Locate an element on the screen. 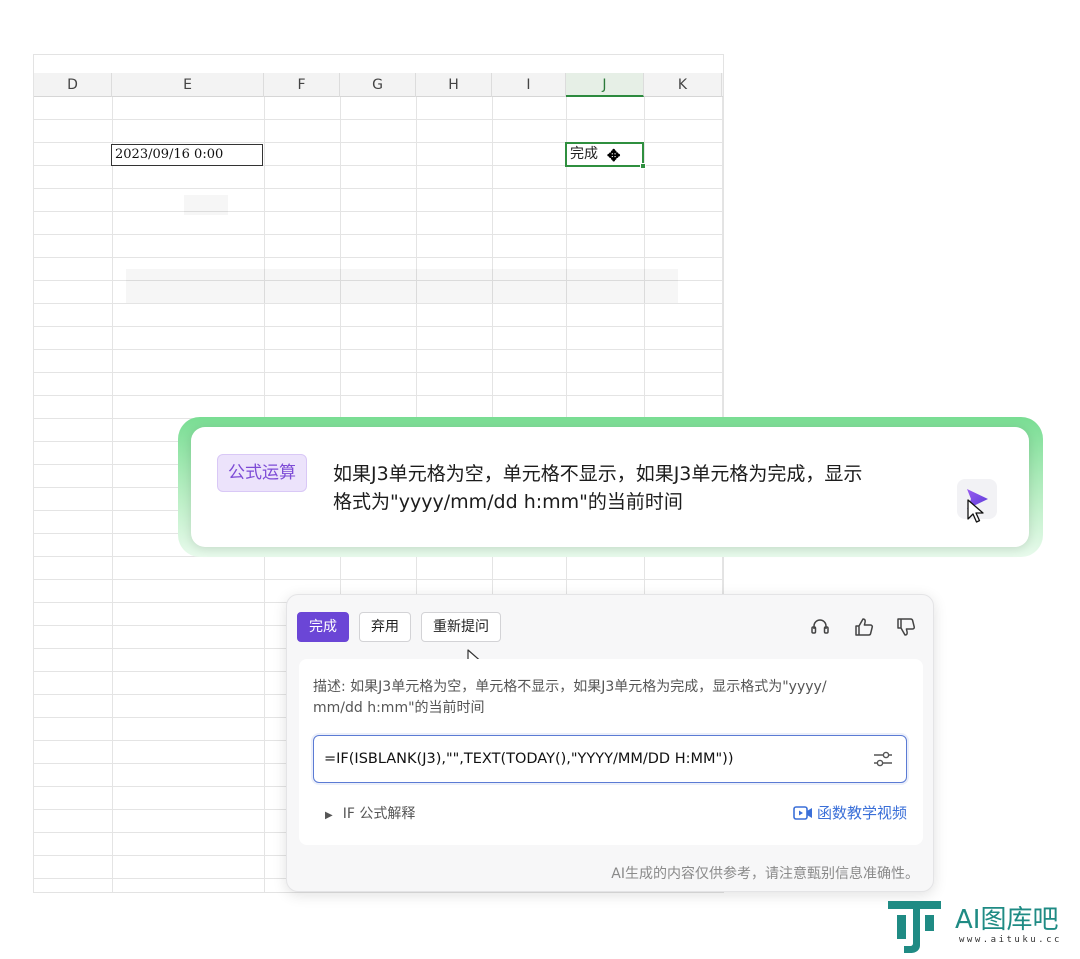  ai-disclaimer: AI生成的内容仅供参考，请注意甄别信息准确性。 is located at coordinates (765, 874).